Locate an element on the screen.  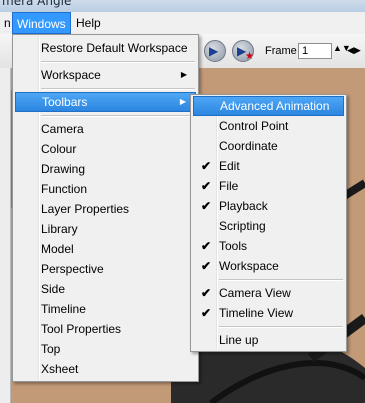
menu-item-label: Tool Properties is located at coordinates (81, 329).